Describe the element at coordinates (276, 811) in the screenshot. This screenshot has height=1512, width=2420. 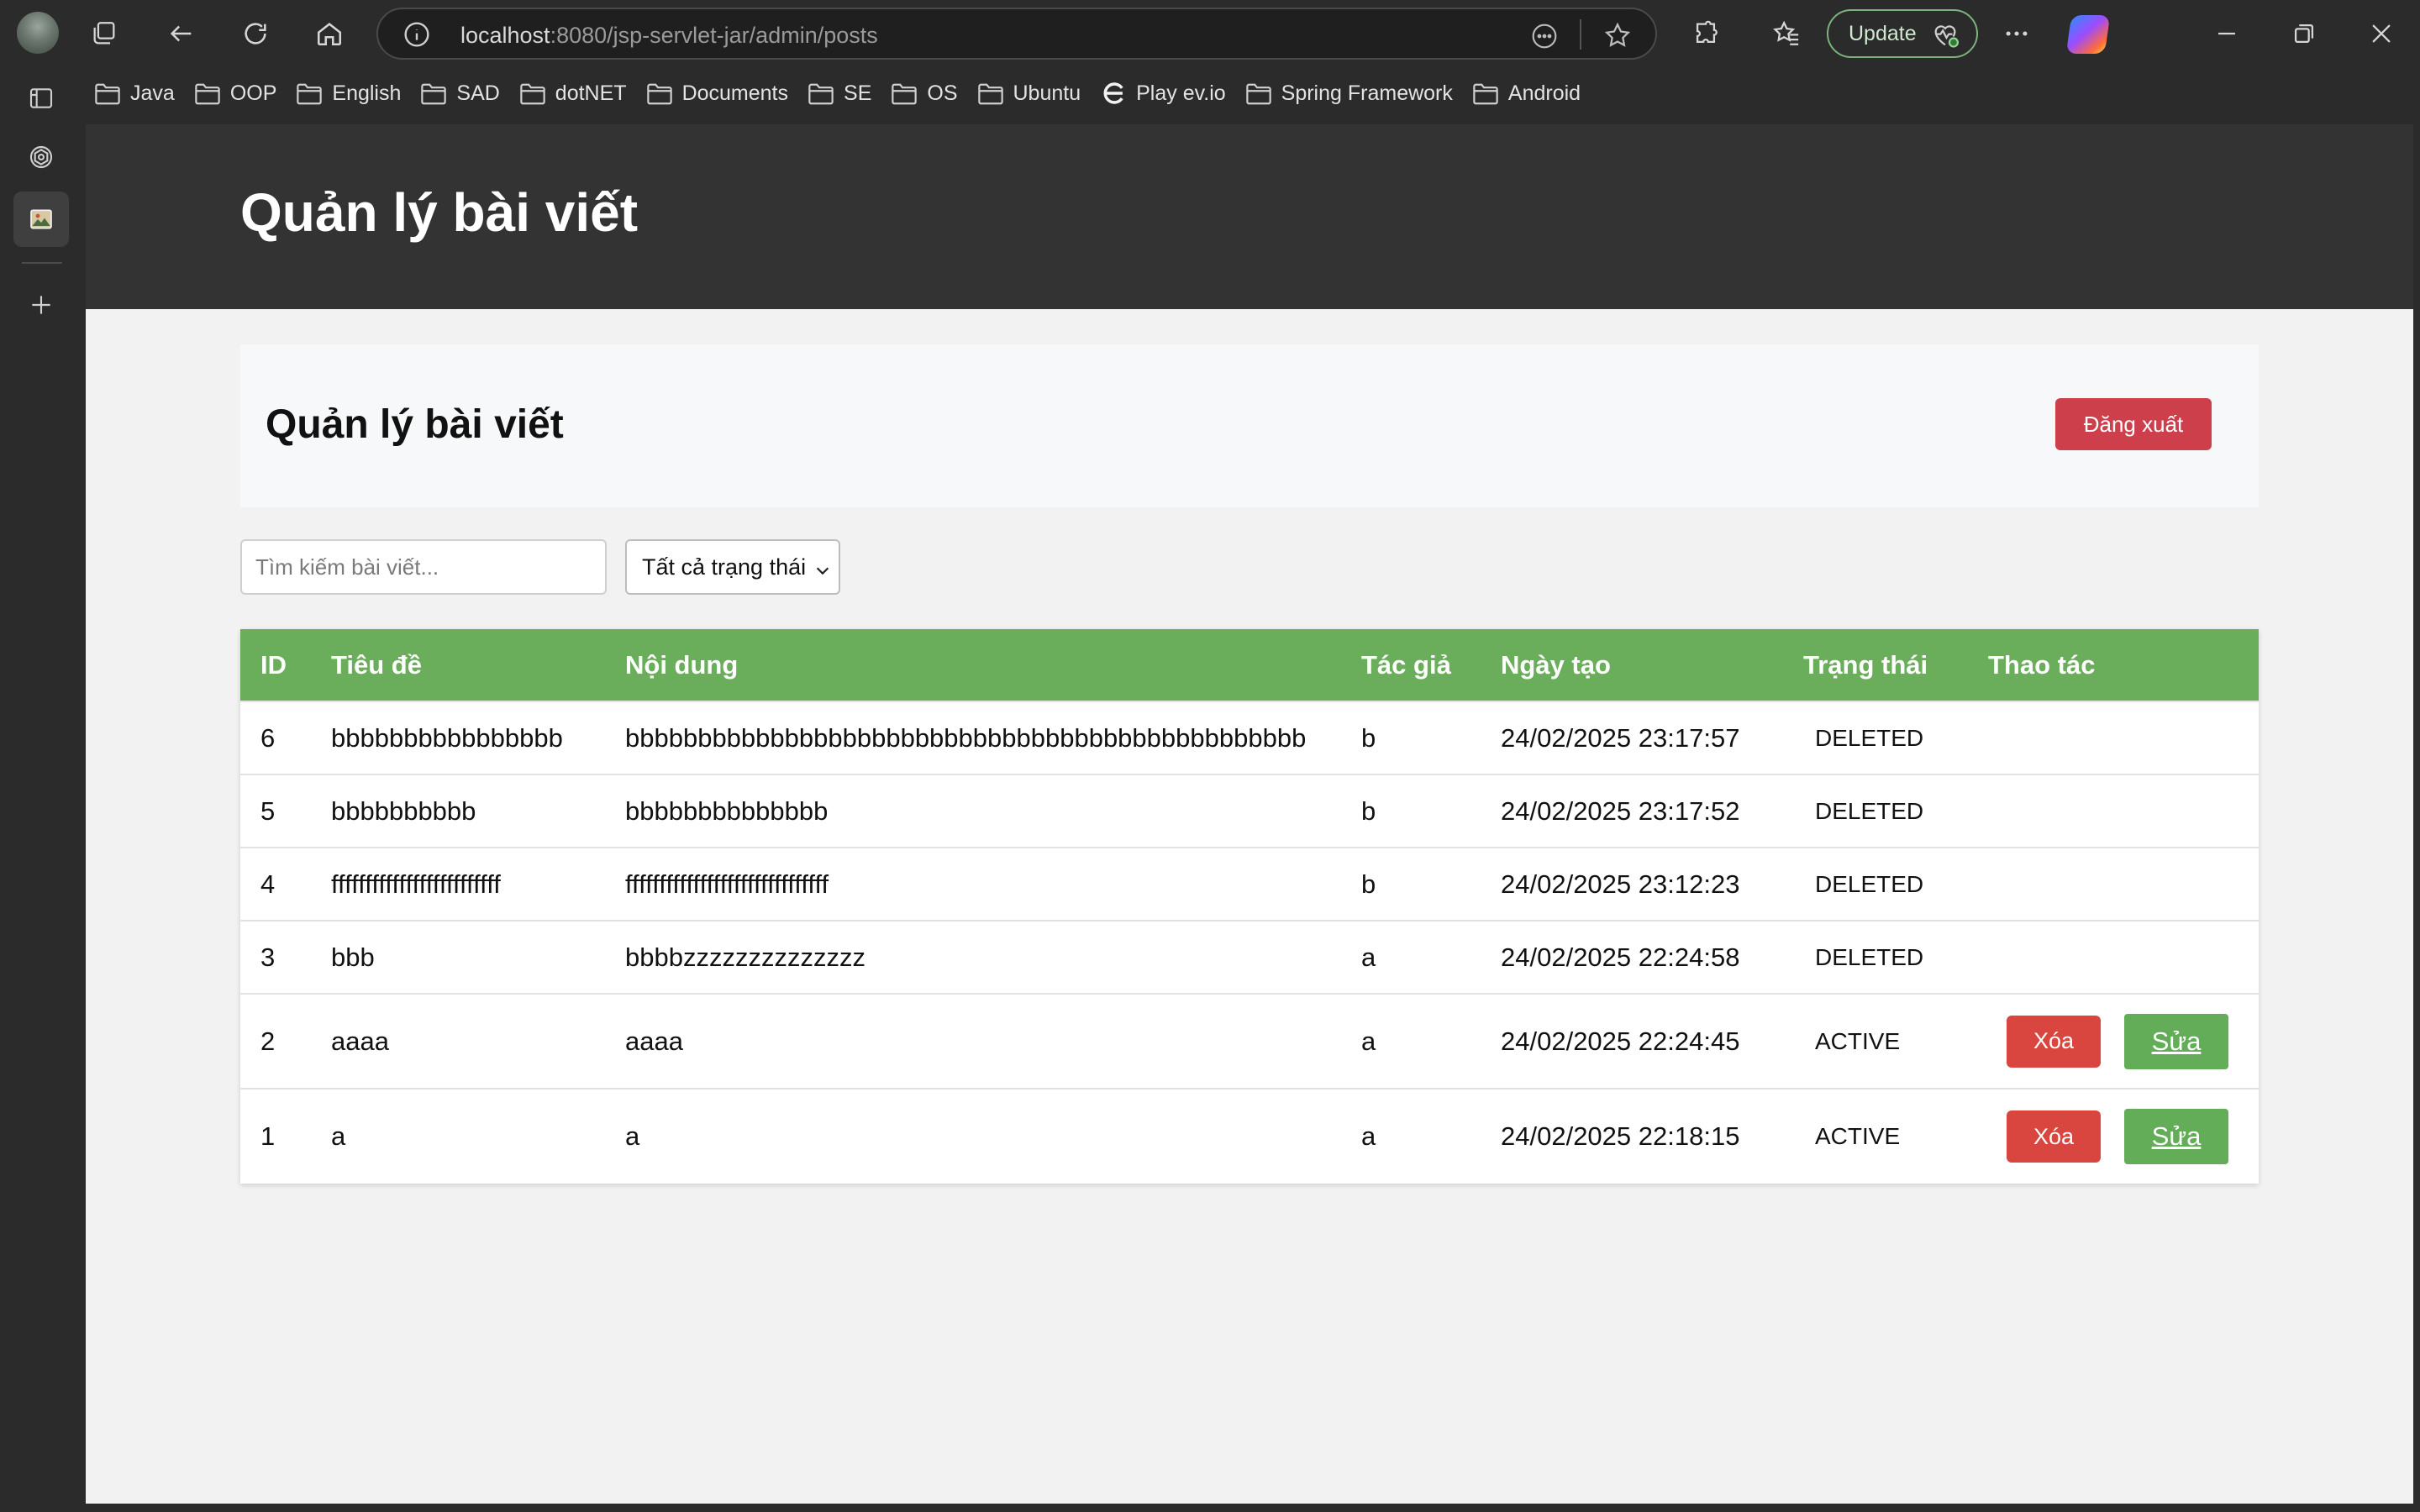
I see `cell-id: 5` at that location.